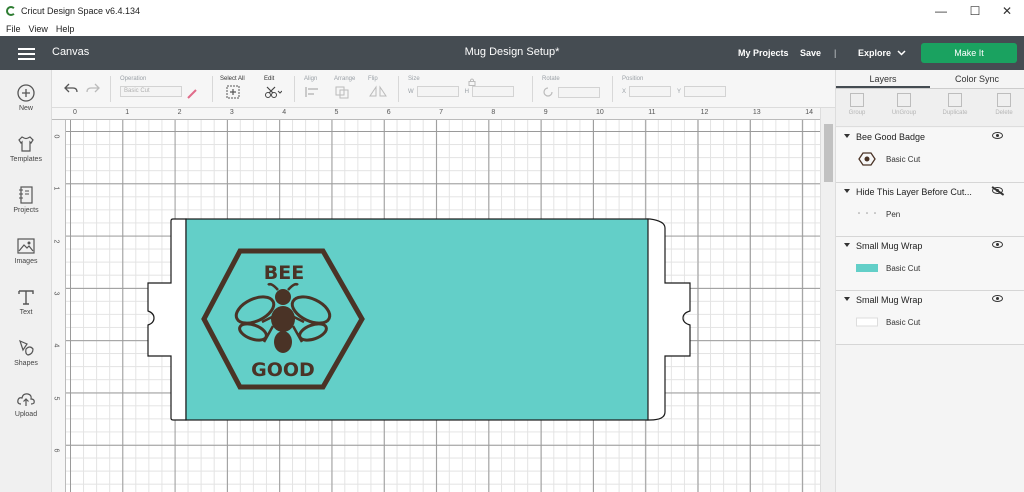 Image resolution: width=1024 pixels, height=492 pixels. What do you see at coordinates (756, 112) in the screenshot?
I see `ruler-tick-label: 13` at bounding box center [756, 112].